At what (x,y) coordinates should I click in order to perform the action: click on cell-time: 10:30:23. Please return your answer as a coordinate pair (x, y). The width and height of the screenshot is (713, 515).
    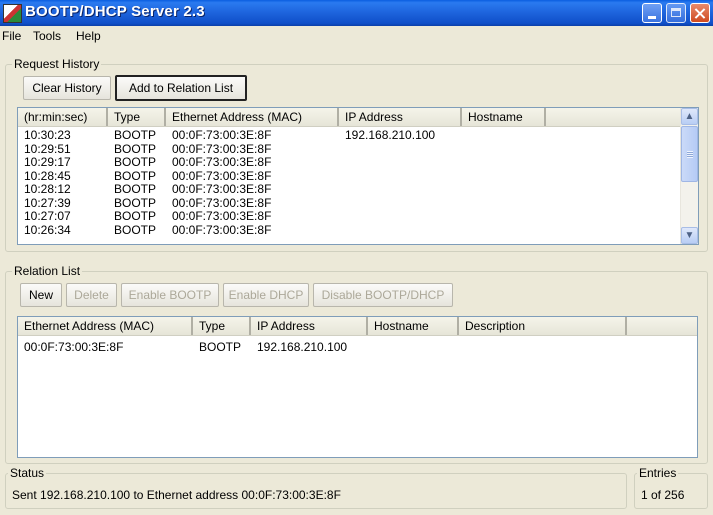
    Looking at the image, I should click on (47, 135).